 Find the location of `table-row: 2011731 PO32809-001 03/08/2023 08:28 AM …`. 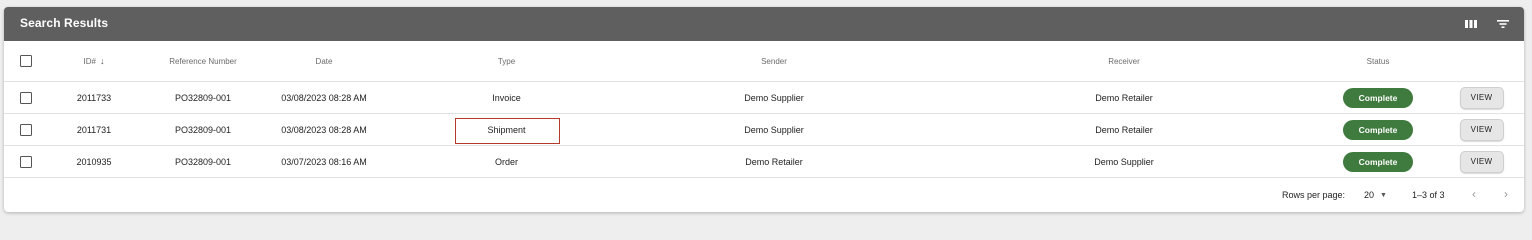

table-row: 2011731 PO32809-001 03/08/2023 08:28 AM … is located at coordinates (764, 130).